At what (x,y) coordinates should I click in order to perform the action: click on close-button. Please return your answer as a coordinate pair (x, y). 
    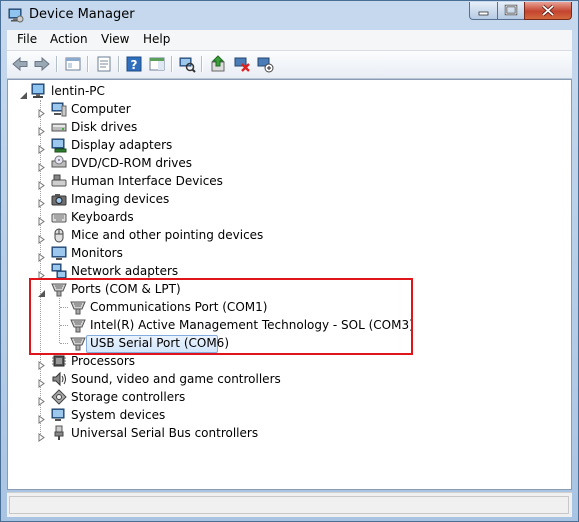
    Looking at the image, I should click on (548, 11).